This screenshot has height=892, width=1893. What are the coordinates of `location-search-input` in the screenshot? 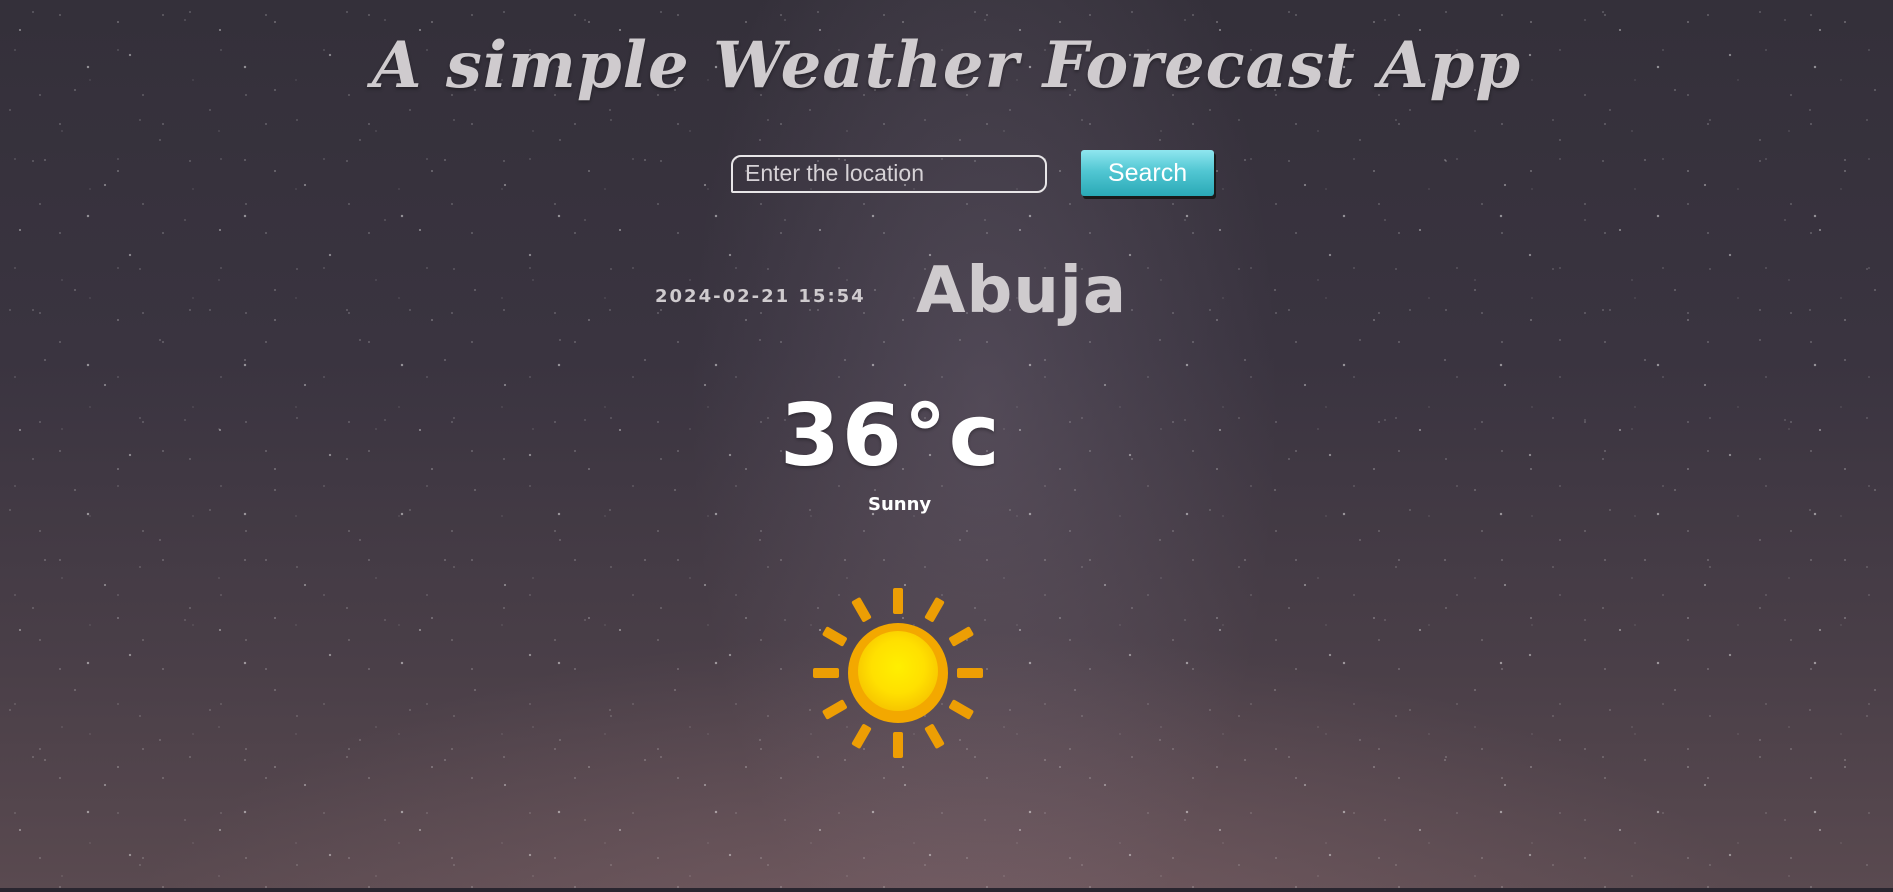 It's located at (889, 173).